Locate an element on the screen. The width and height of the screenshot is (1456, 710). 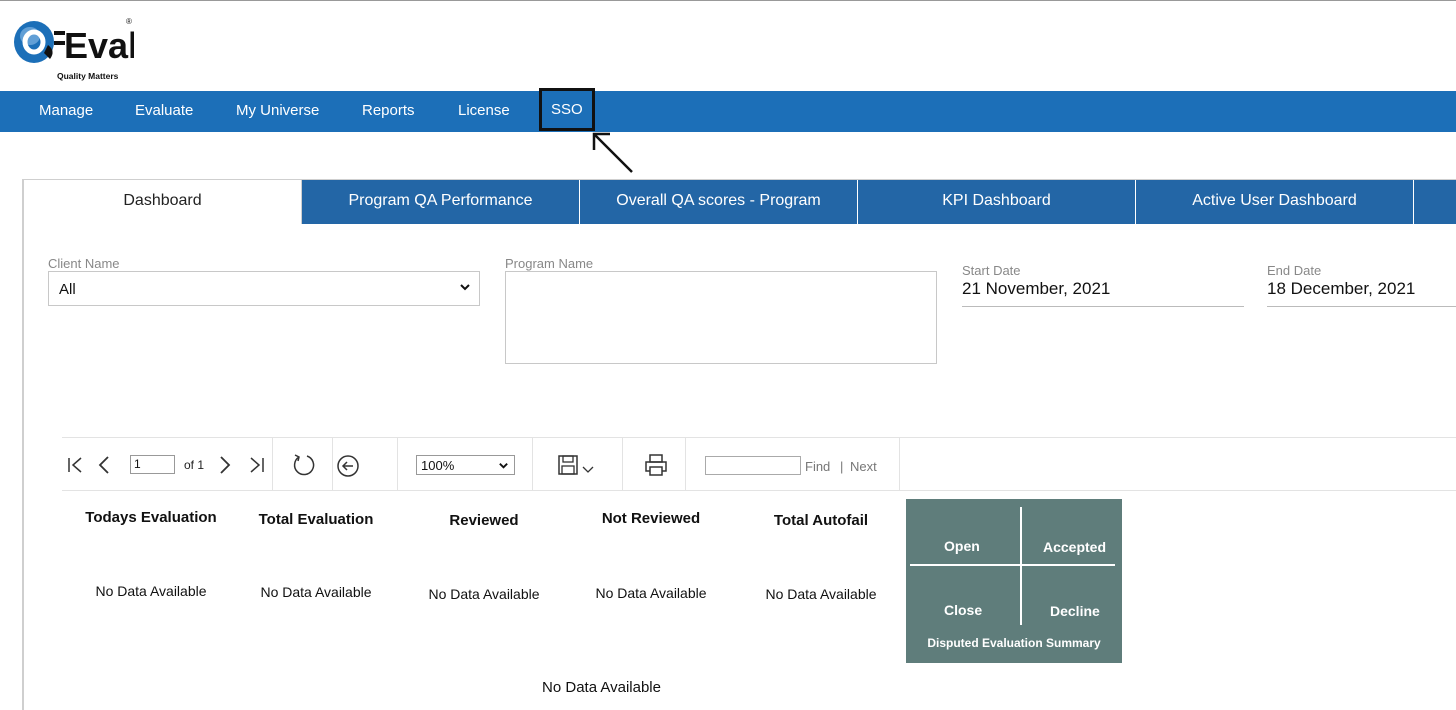
next-page-button is located at coordinates (225, 465).